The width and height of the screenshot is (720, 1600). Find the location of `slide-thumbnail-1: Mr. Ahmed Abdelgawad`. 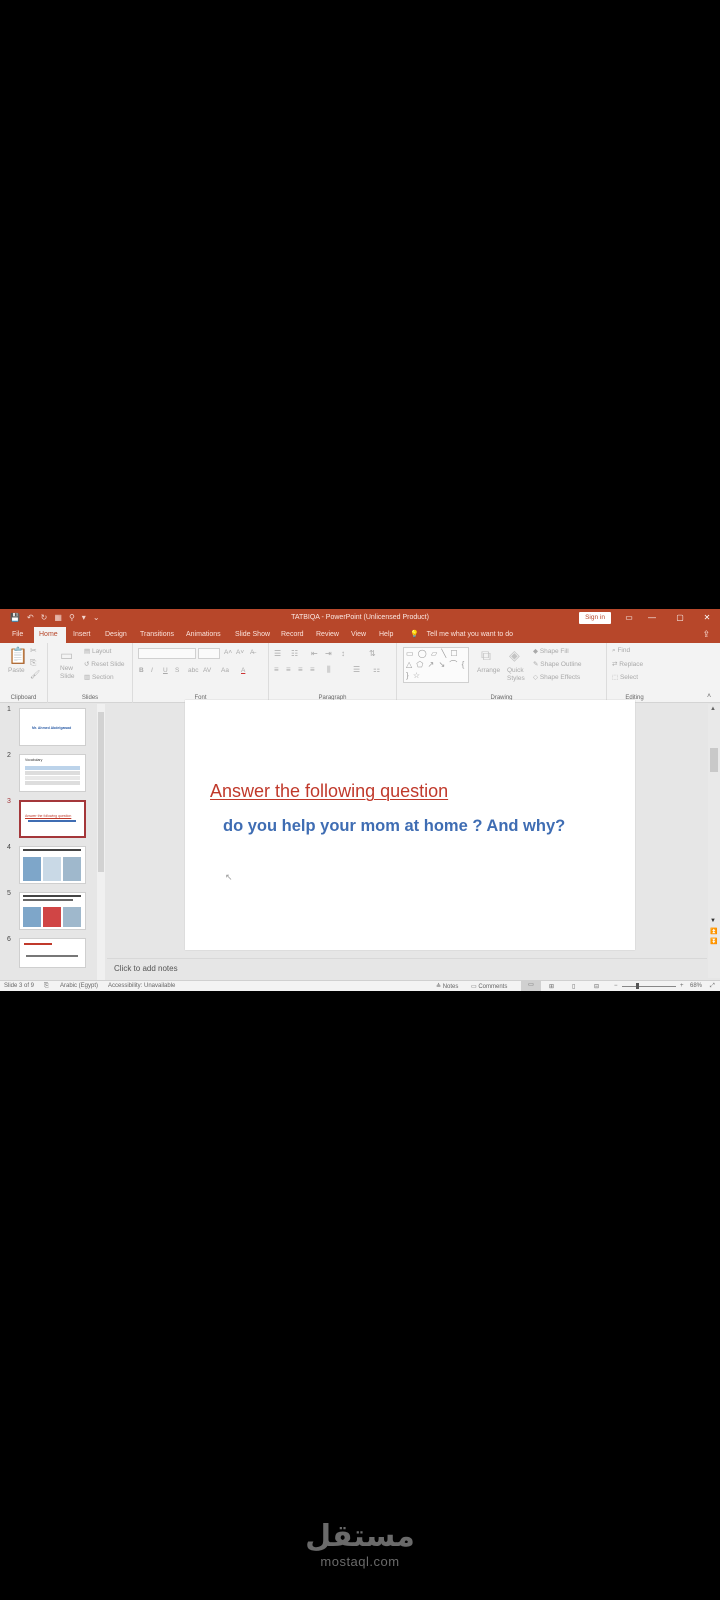

slide-thumbnail-1: Mr. Ahmed Abdelgawad is located at coordinates (52, 727).